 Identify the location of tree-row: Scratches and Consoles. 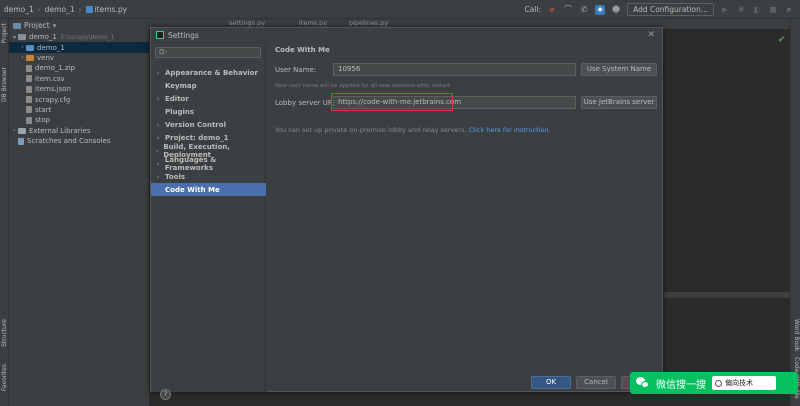
(79, 141).